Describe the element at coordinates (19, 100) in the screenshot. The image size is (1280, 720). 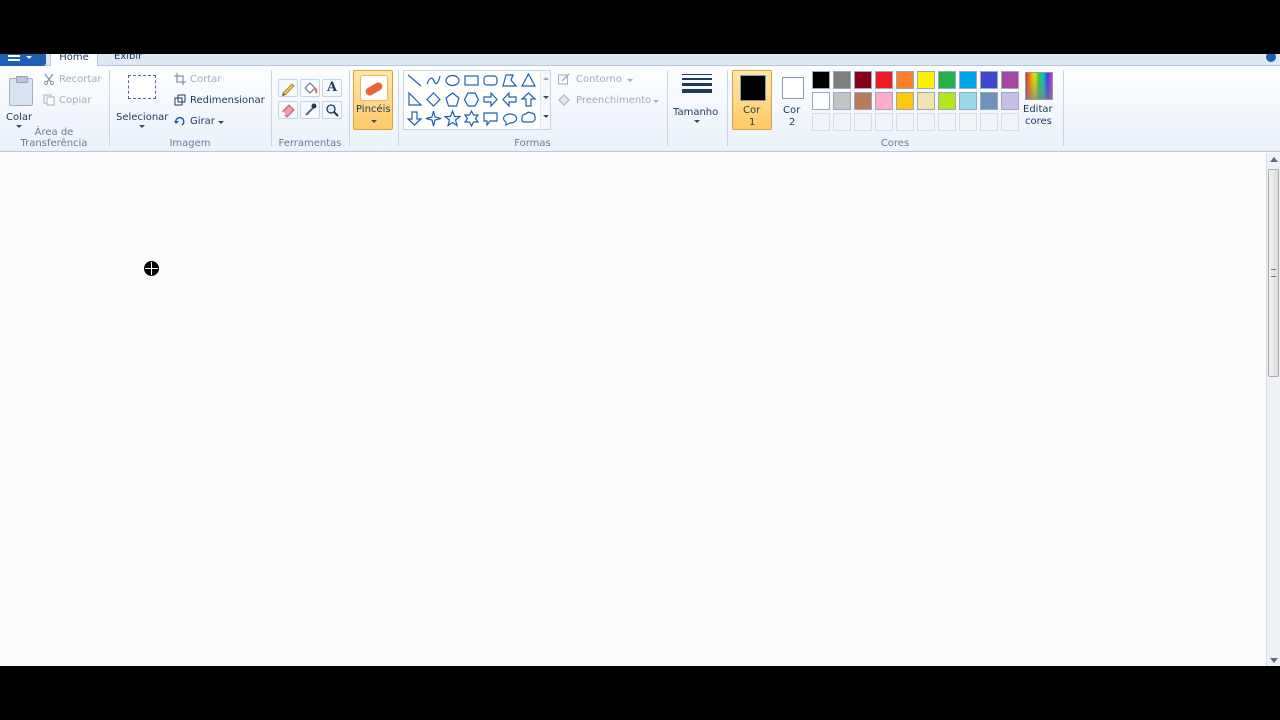
I see `paste-button: Colar` at that location.